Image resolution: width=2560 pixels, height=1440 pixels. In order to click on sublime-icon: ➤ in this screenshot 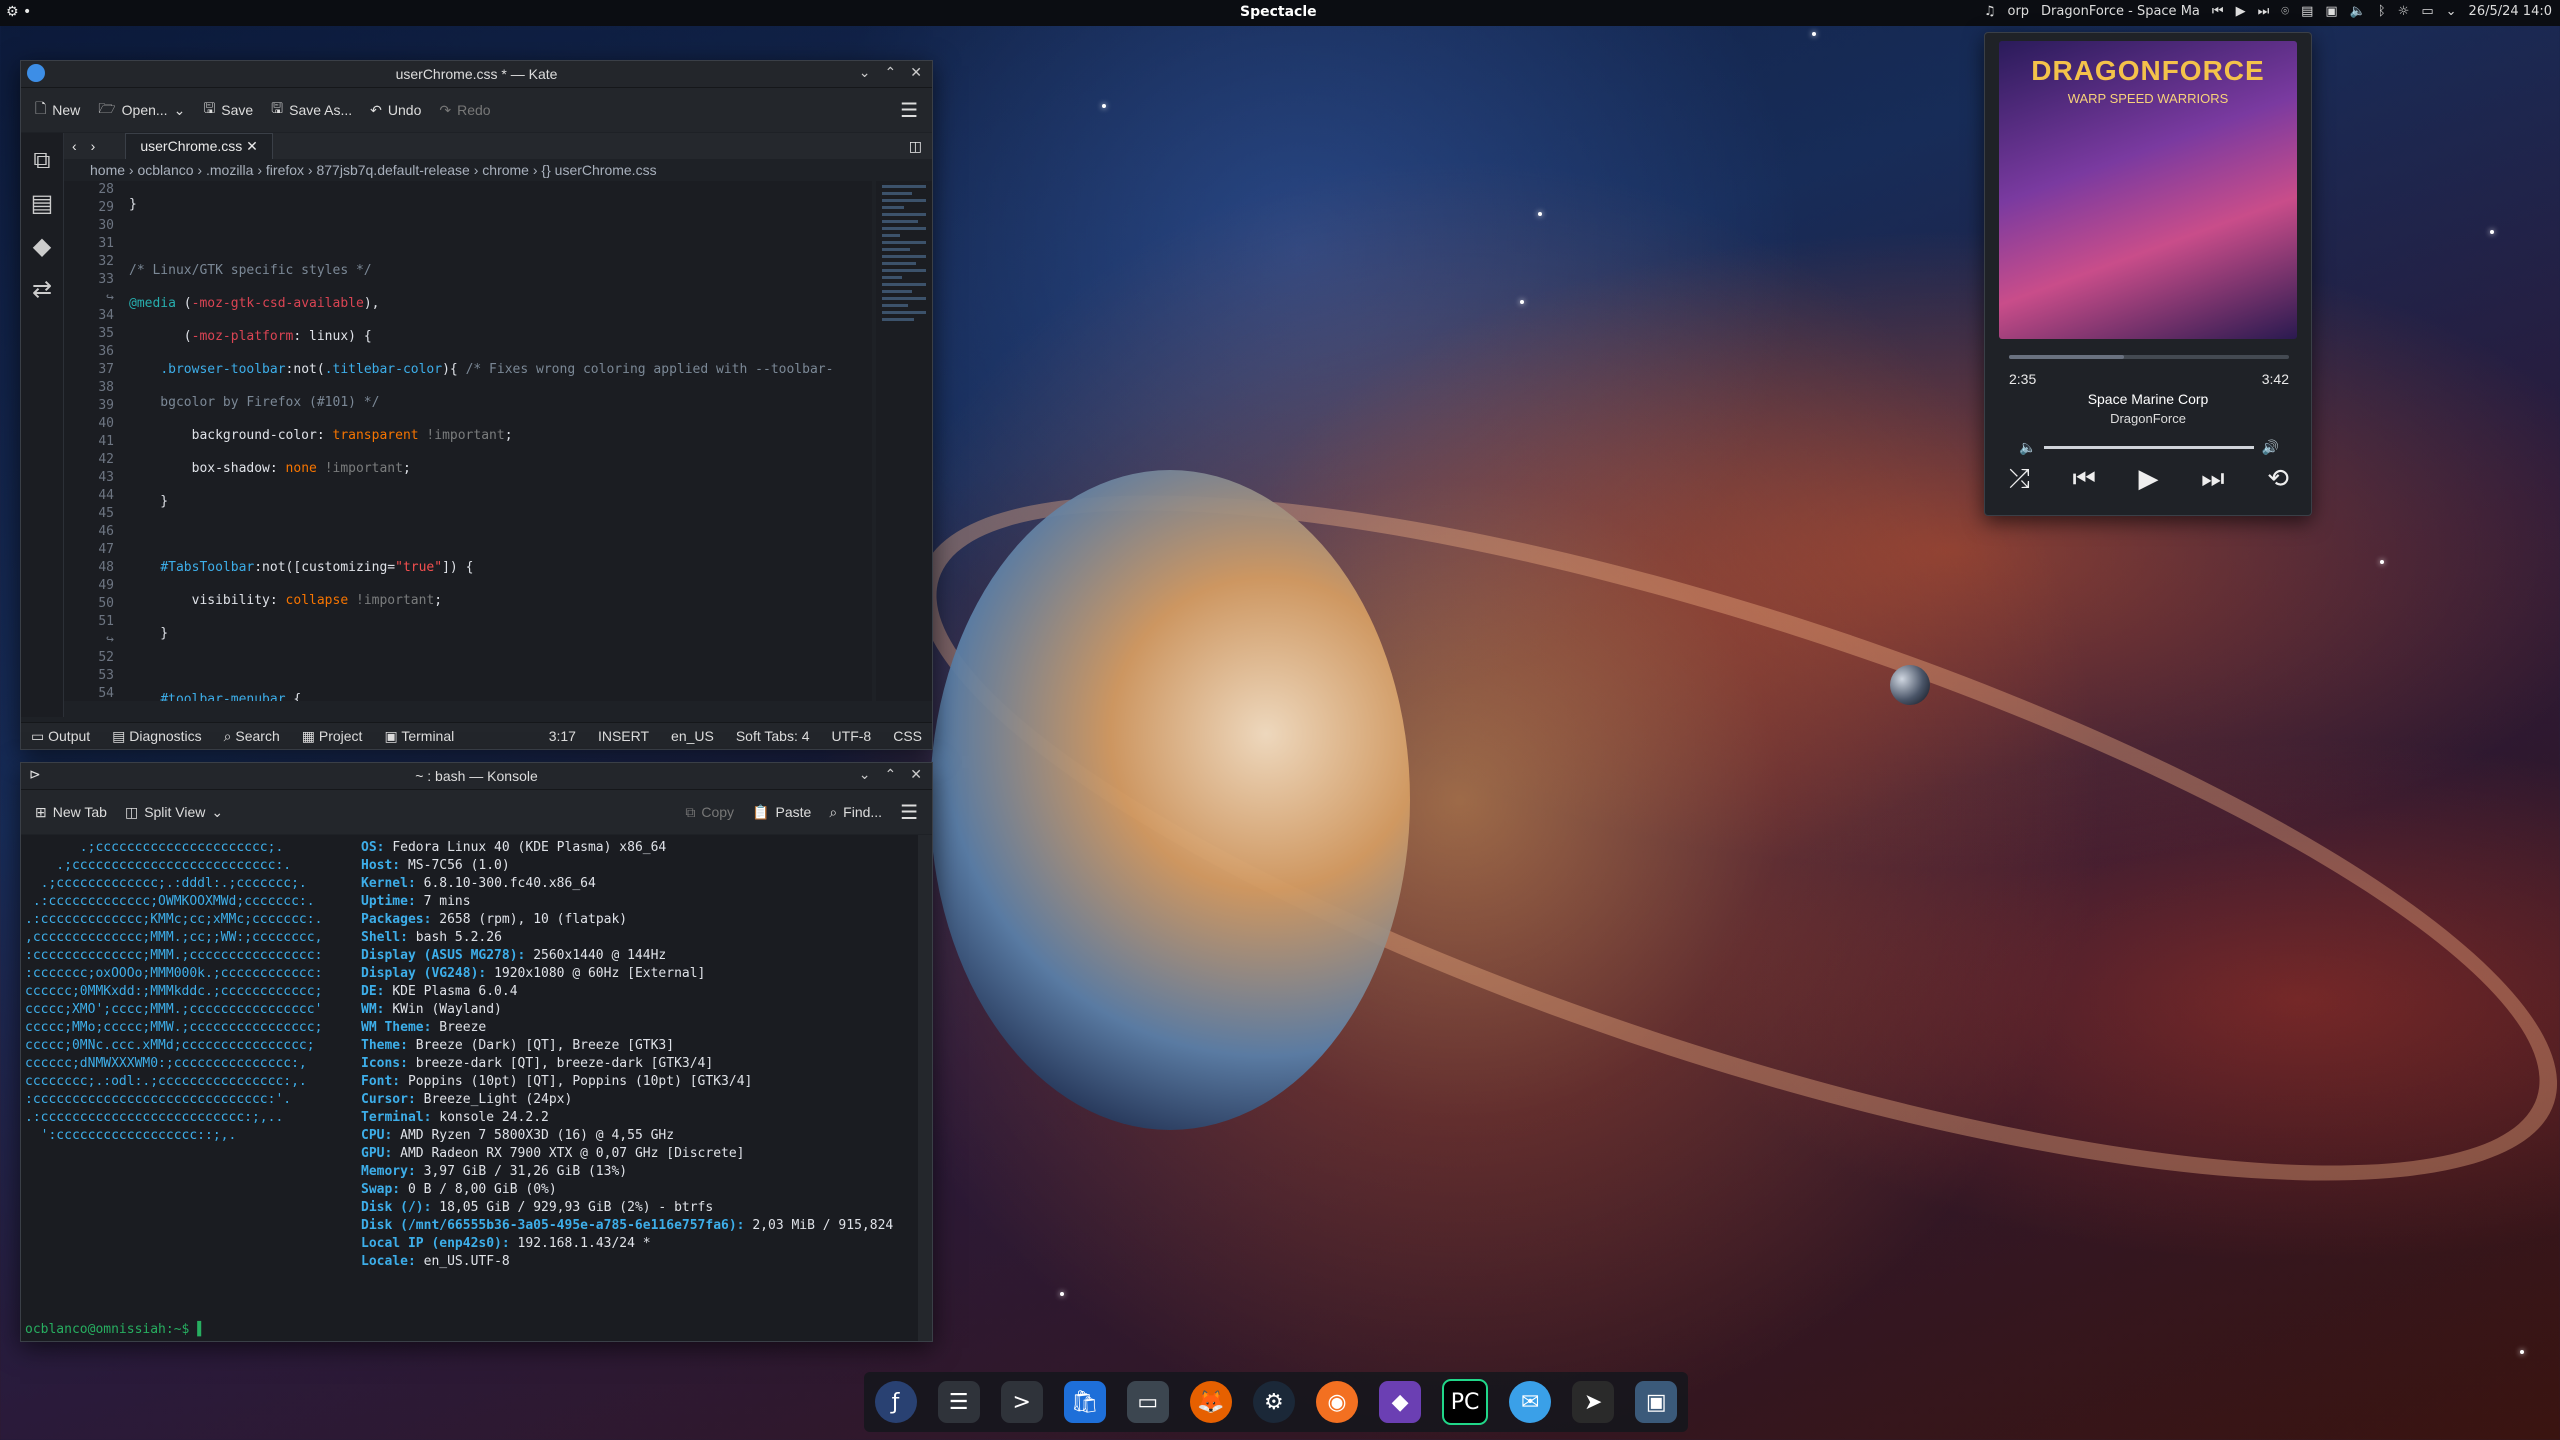, I will do `click(1593, 1402)`.